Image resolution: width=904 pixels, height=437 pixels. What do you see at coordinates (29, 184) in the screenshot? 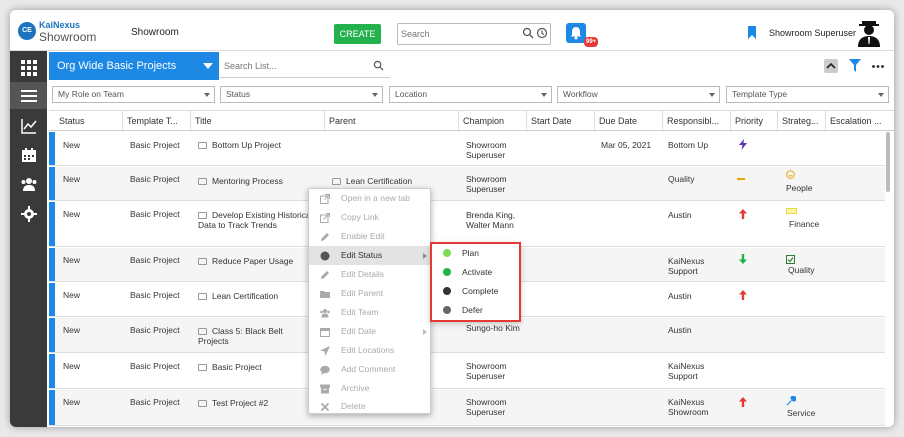
I see `people-icon` at bounding box center [29, 184].